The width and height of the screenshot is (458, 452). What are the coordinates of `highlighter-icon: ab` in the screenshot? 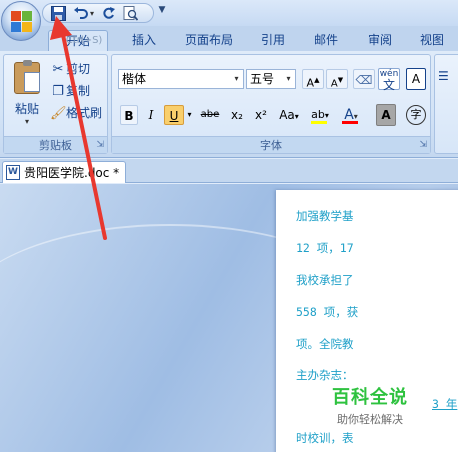 It's located at (318, 114).